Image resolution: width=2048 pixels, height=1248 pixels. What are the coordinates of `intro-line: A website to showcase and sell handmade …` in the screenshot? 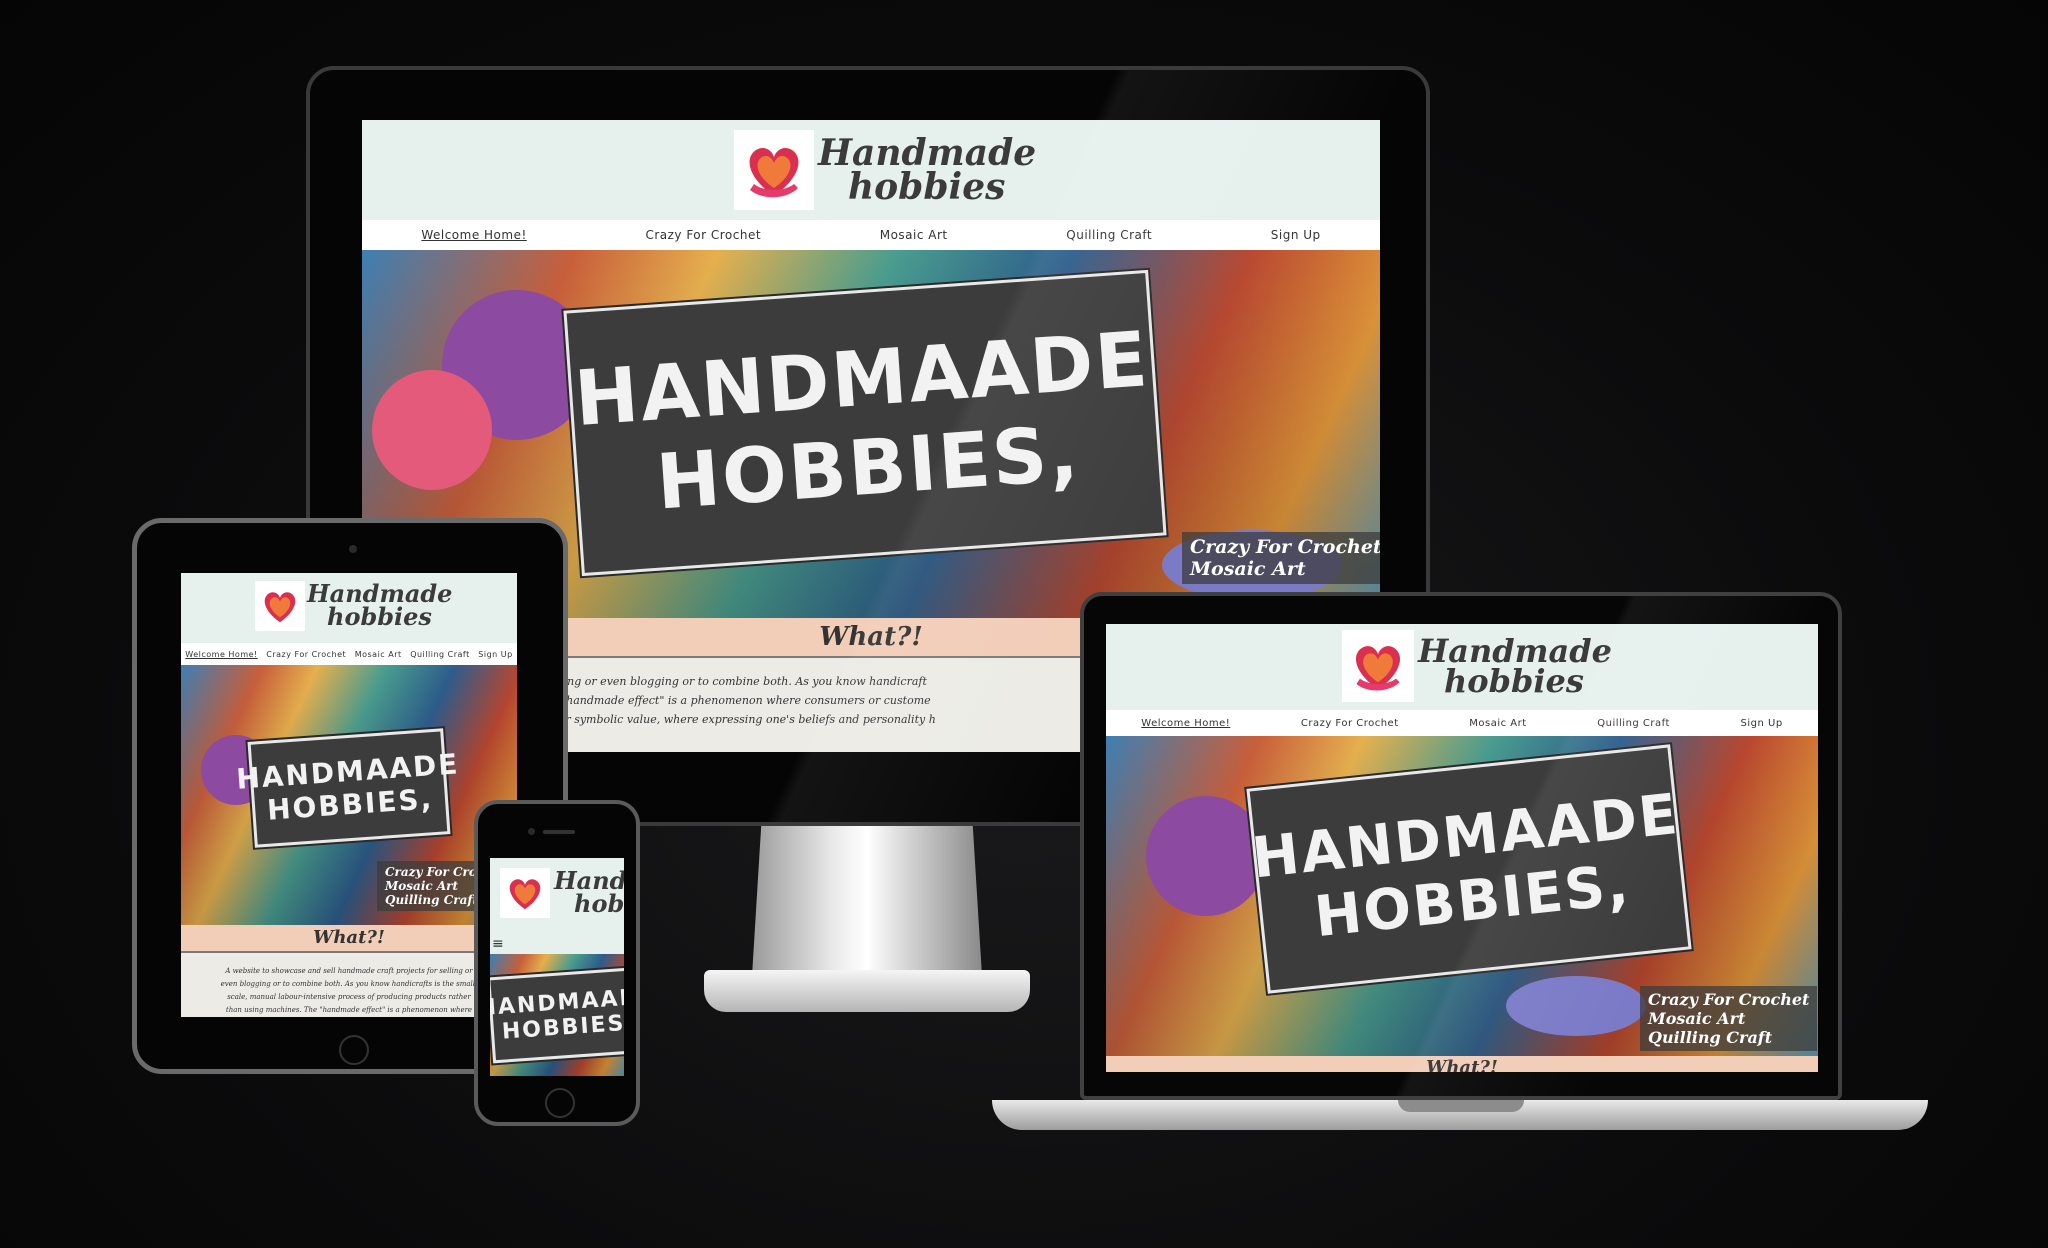 It's located at (349, 971).